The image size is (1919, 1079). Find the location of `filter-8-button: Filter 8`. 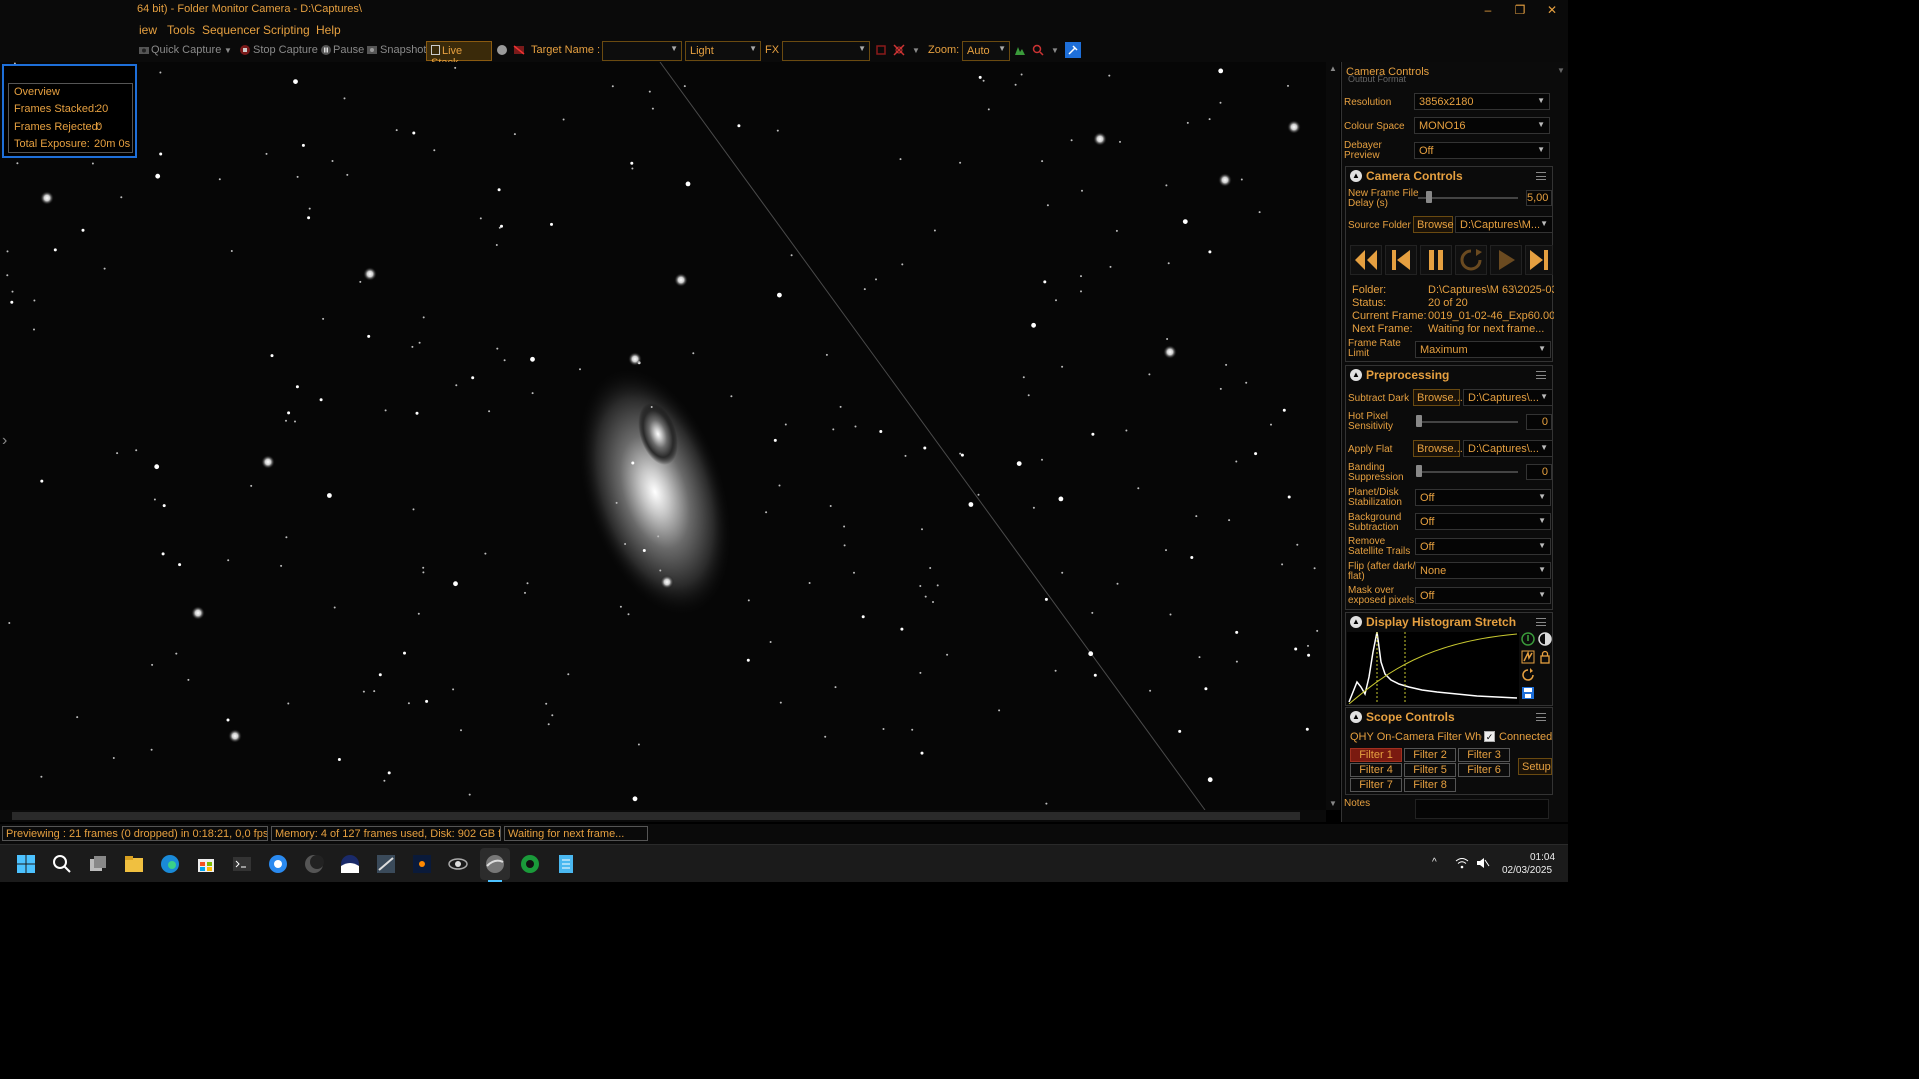

filter-8-button: Filter 8 is located at coordinates (1430, 785).